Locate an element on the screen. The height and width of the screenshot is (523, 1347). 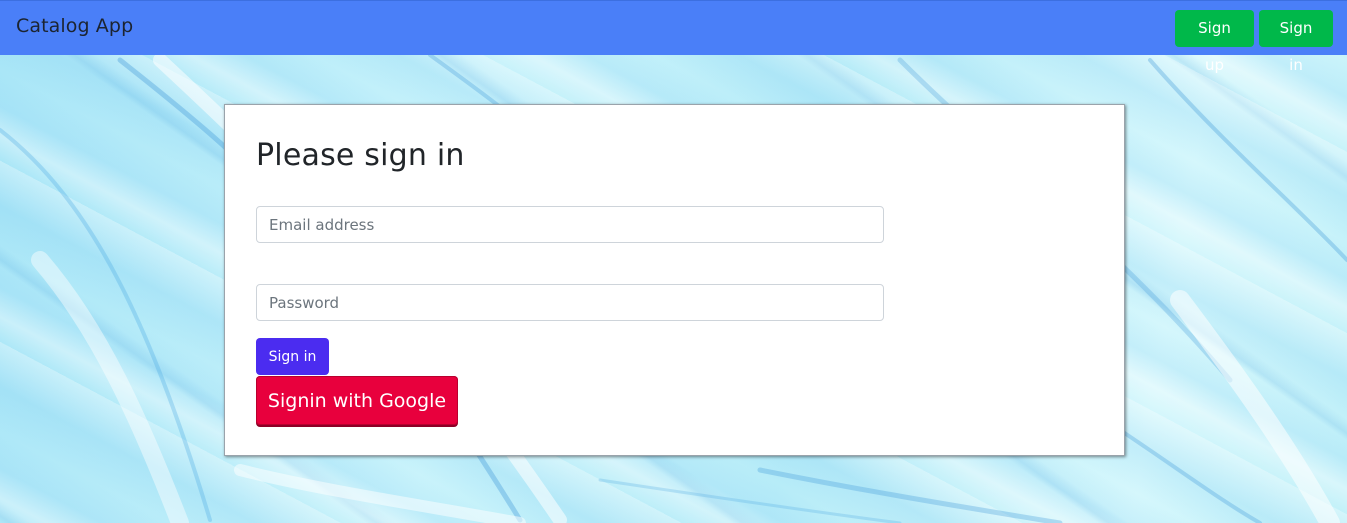
email-field is located at coordinates (570, 224).